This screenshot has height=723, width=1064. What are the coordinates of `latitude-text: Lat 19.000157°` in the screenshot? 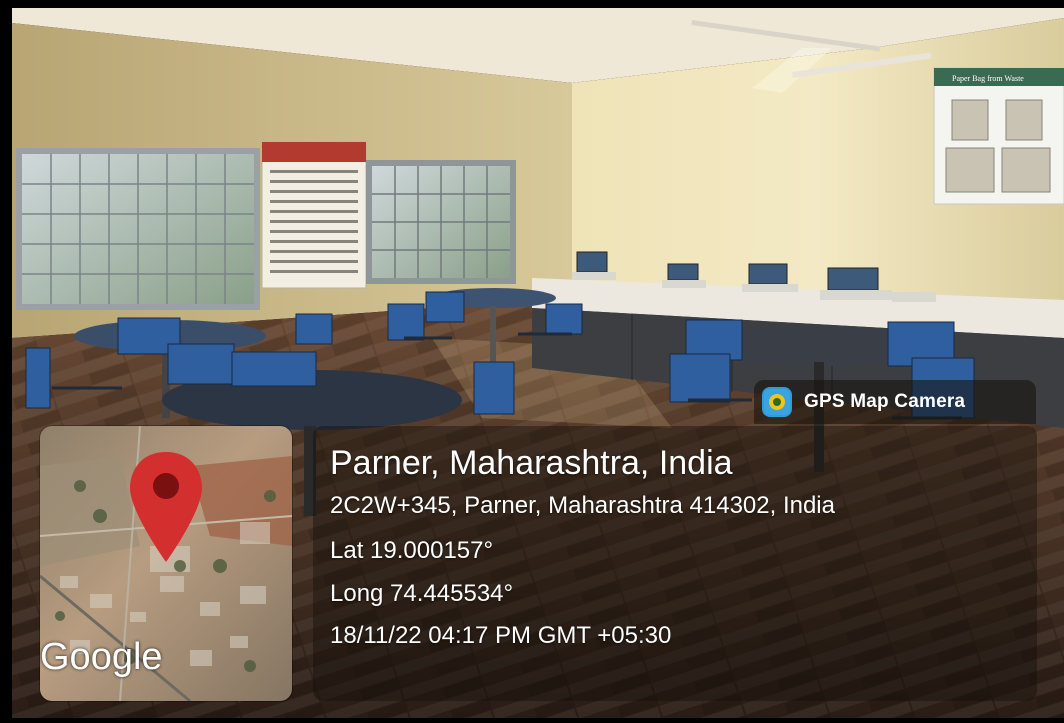 It's located at (412, 550).